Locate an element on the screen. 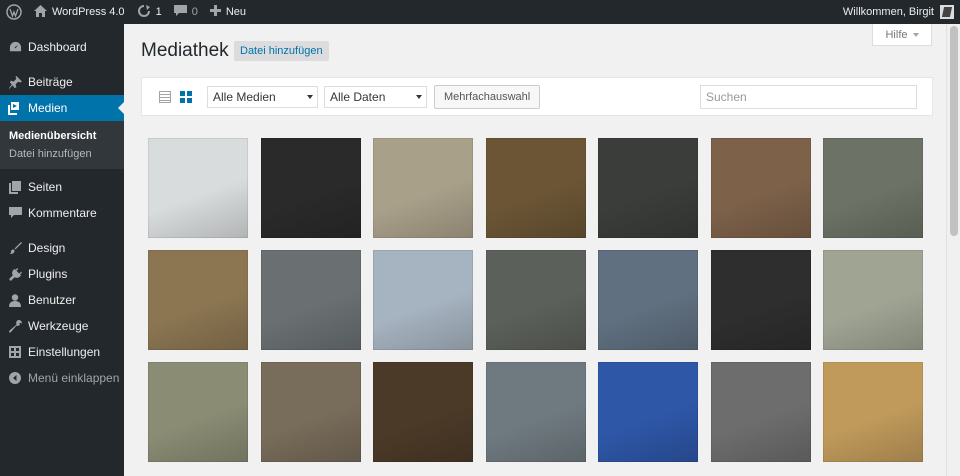 This screenshot has height=476, width=960. updates-icon is located at coordinates (144, 12).